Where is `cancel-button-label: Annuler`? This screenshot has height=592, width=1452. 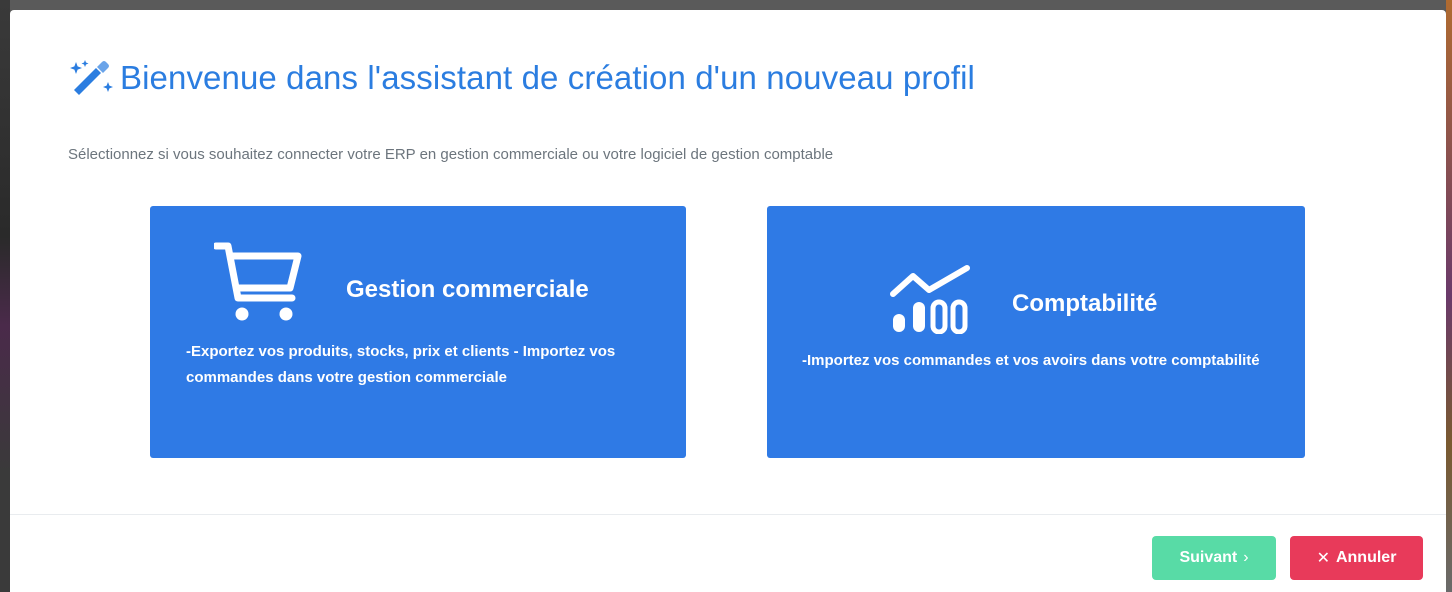 cancel-button-label: Annuler is located at coordinates (1366, 557).